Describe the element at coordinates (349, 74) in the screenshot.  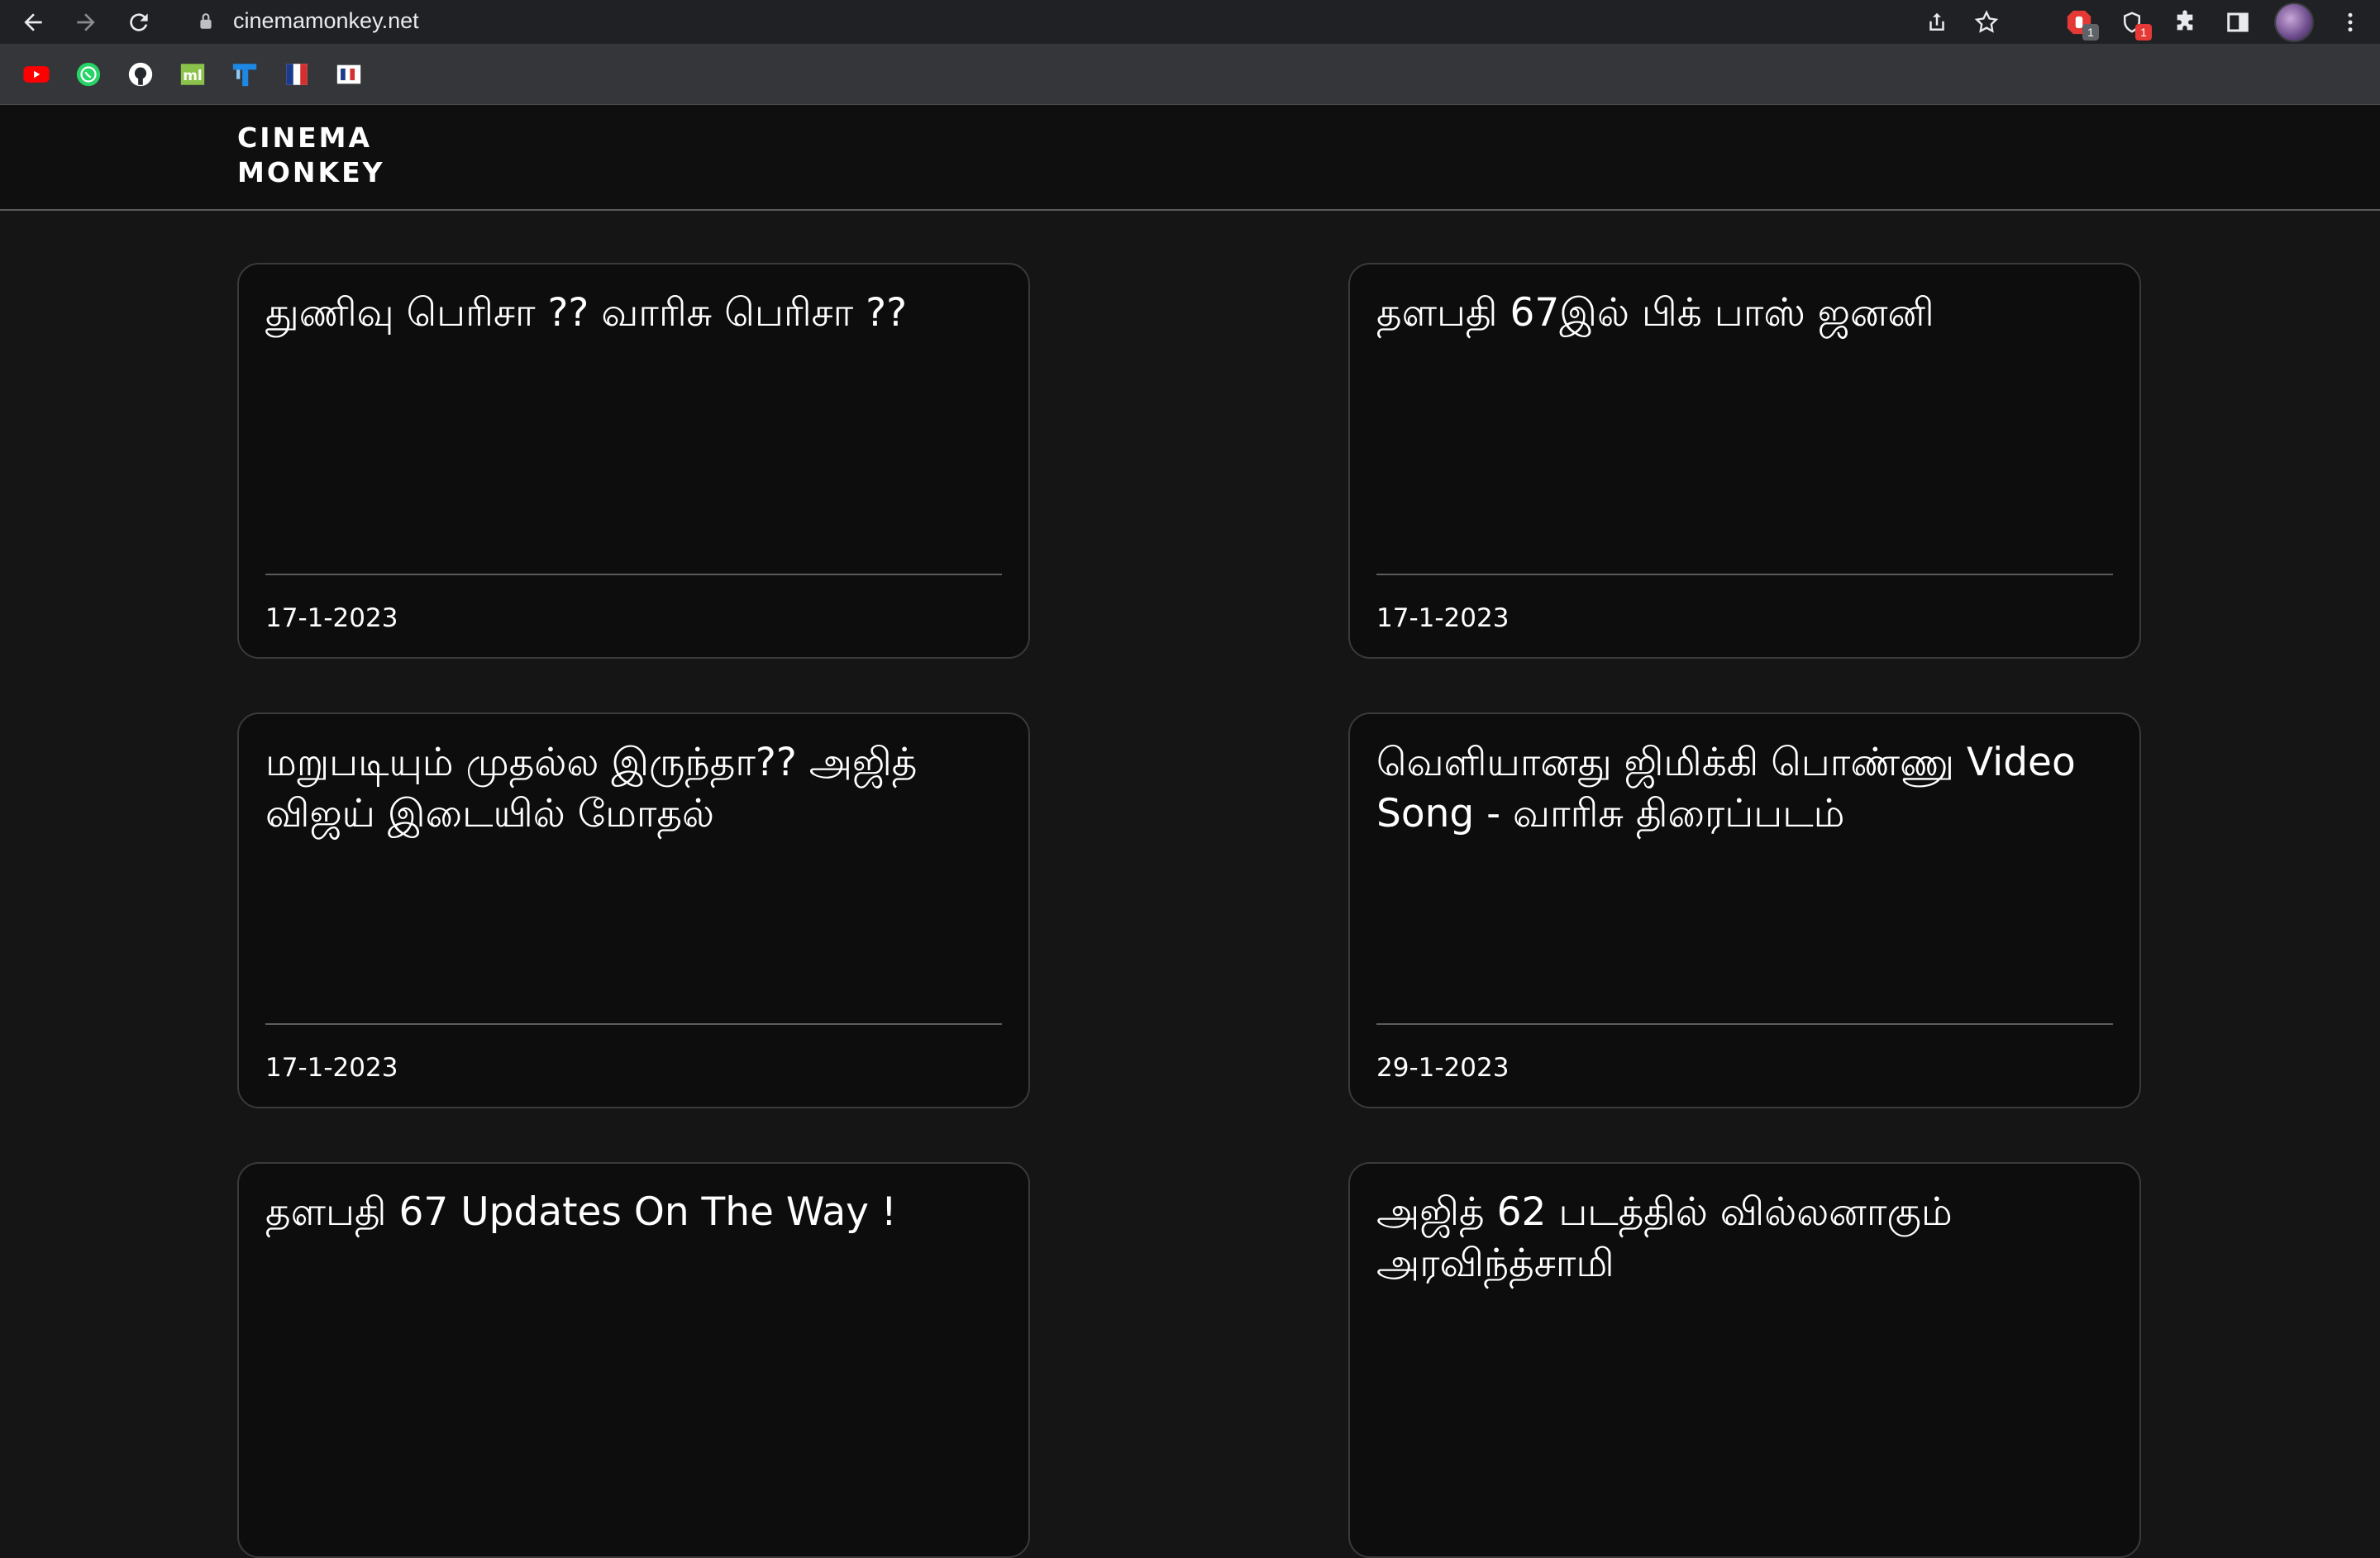
I see `gov-bookmark-icon` at that location.